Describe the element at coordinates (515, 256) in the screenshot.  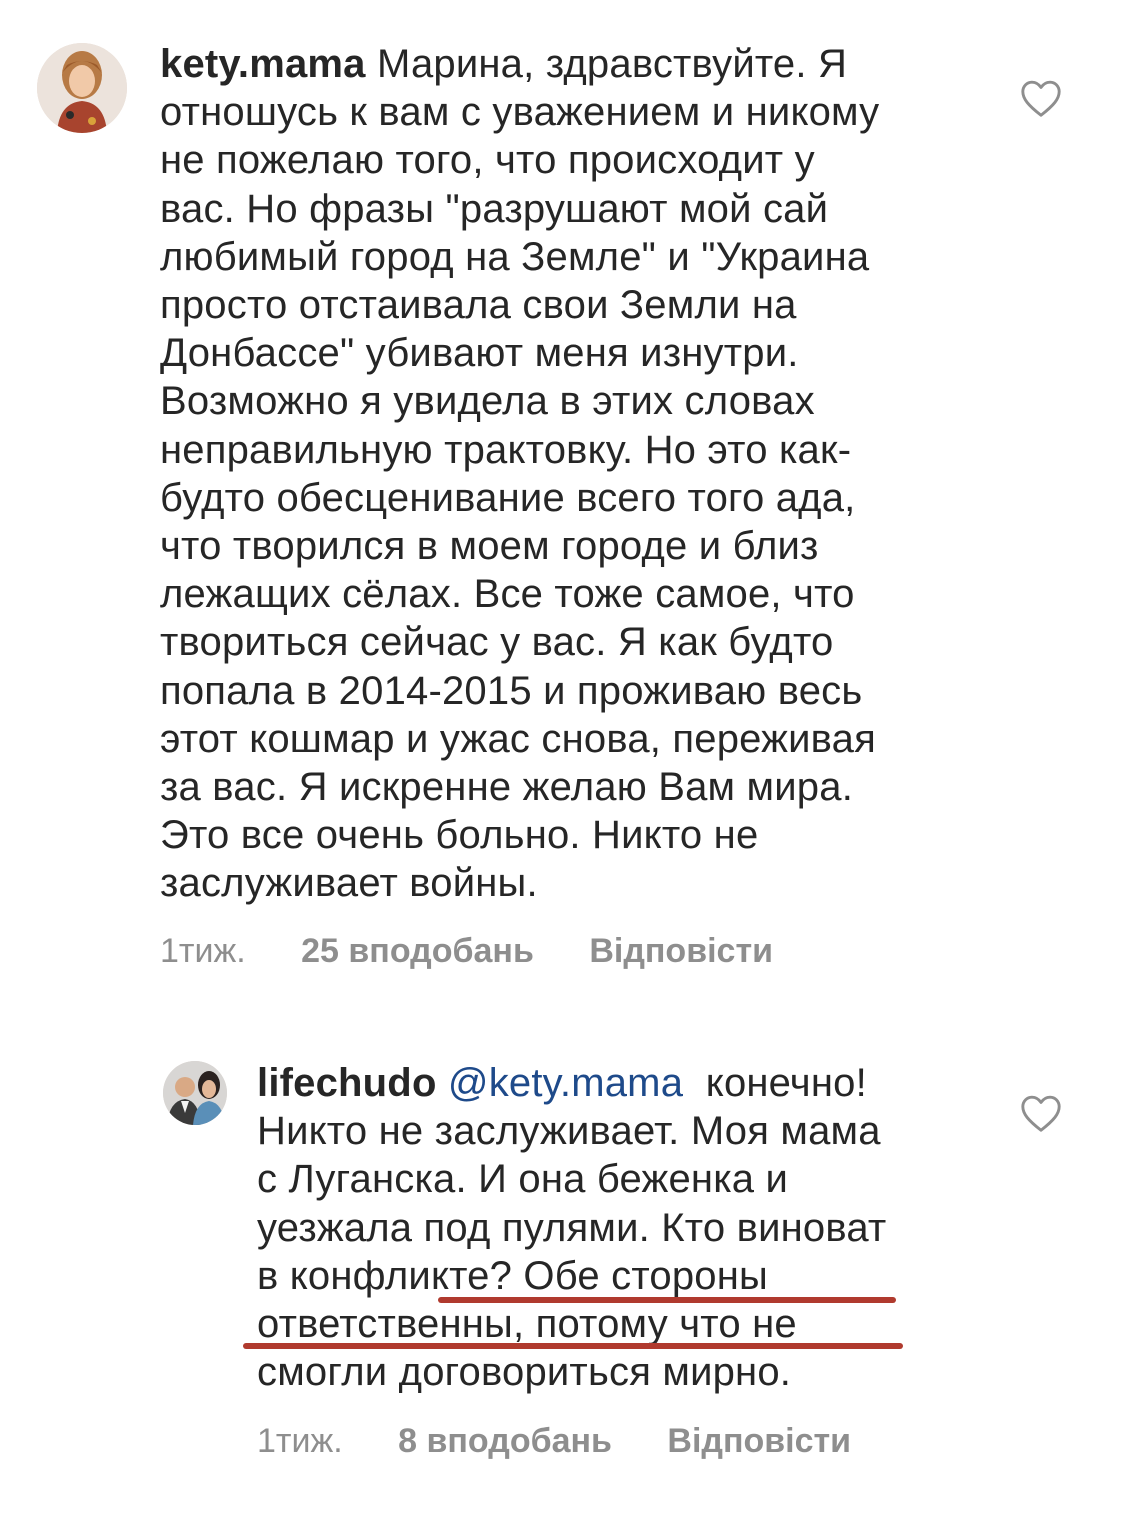
I see `comment-line: любимый город на Земле" и "Украина` at that location.